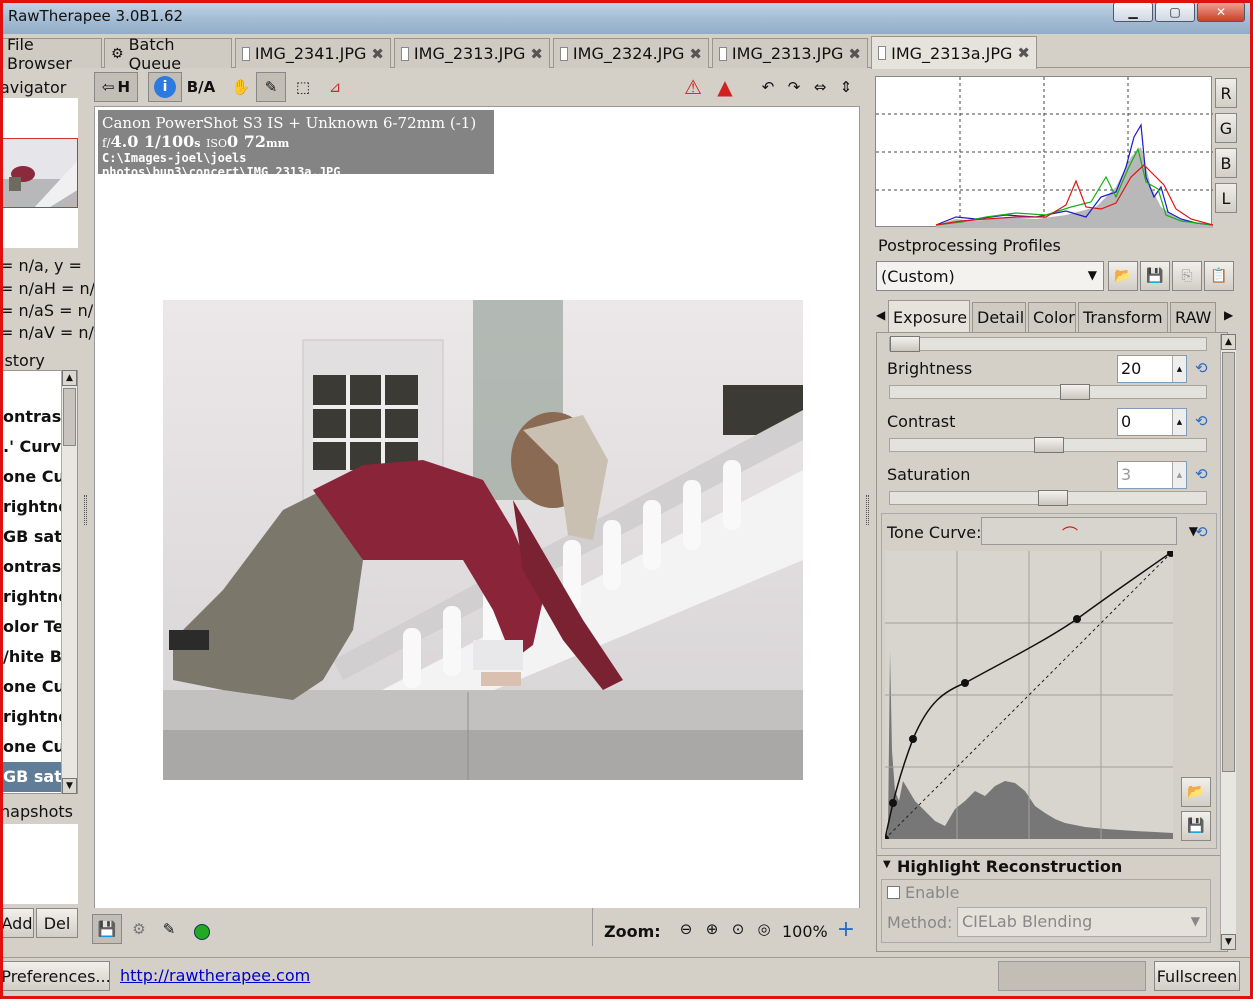 Image resolution: width=1253 pixels, height=999 pixels. I want to click on close-button: ✕, so click(1221, 12).